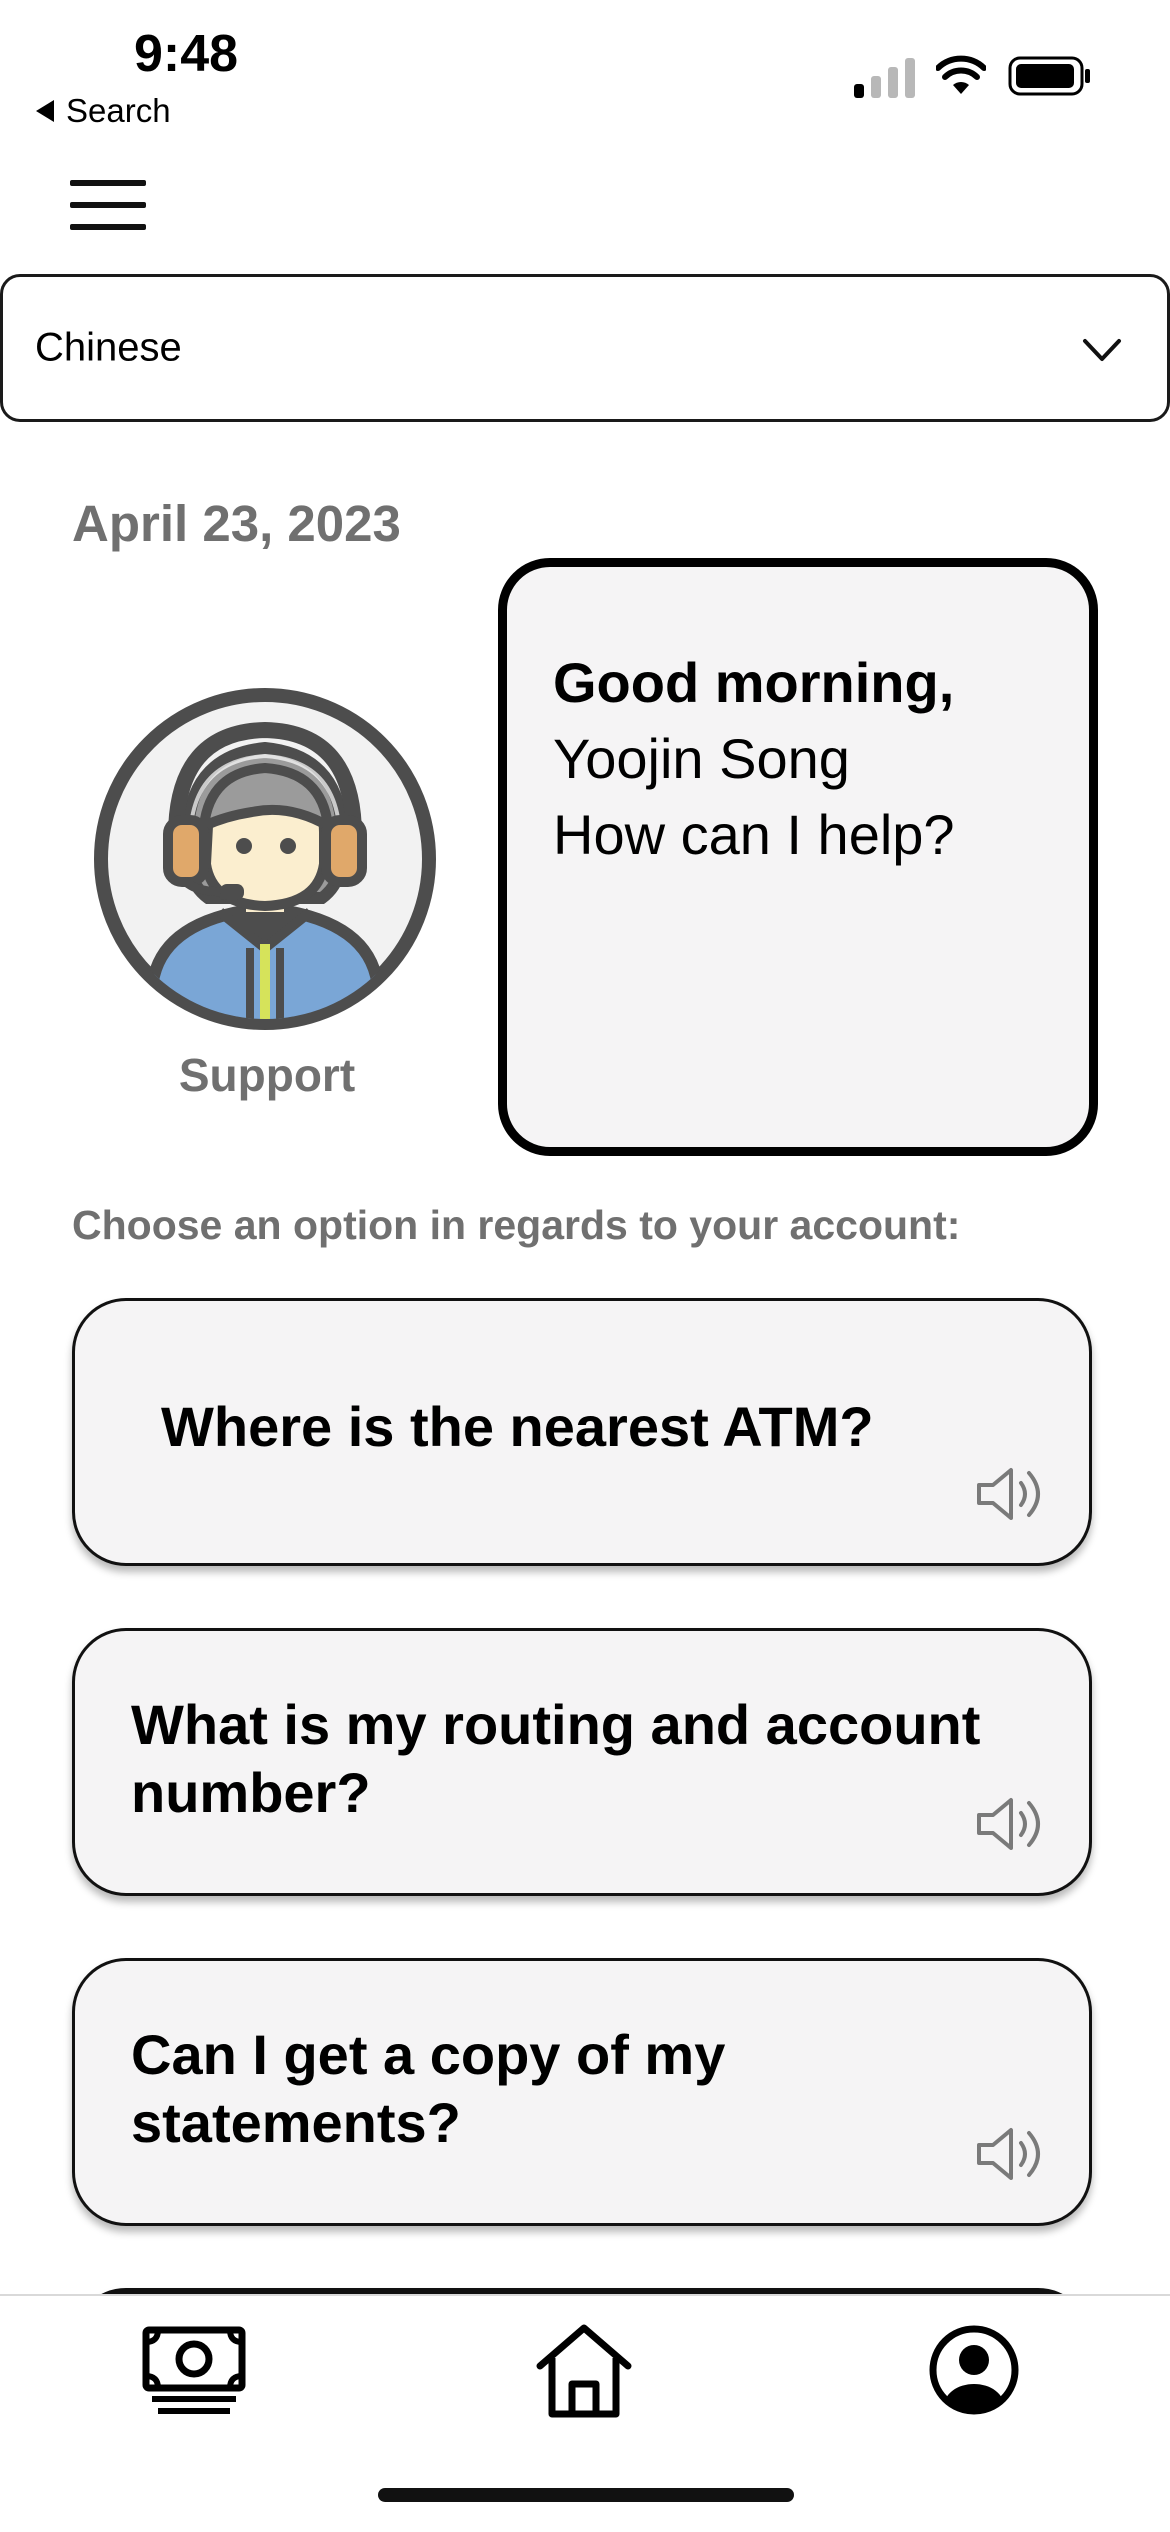 The height and width of the screenshot is (2532, 1170). What do you see at coordinates (267, 1075) in the screenshot?
I see `support-label: Support` at bounding box center [267, 1075].